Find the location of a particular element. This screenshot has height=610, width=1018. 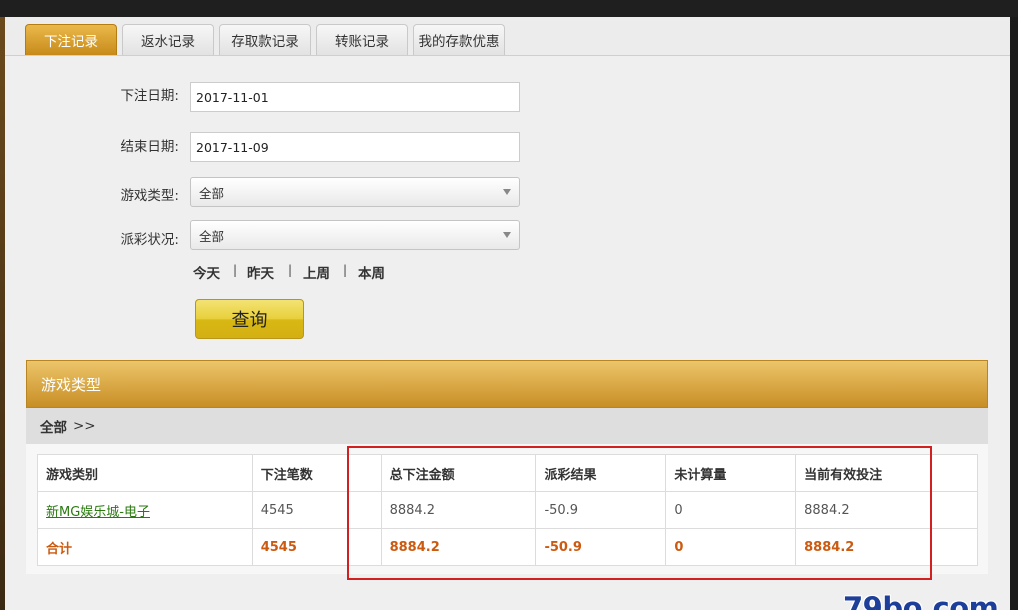

total-label: 合计 is located at coordinates (145, 547).